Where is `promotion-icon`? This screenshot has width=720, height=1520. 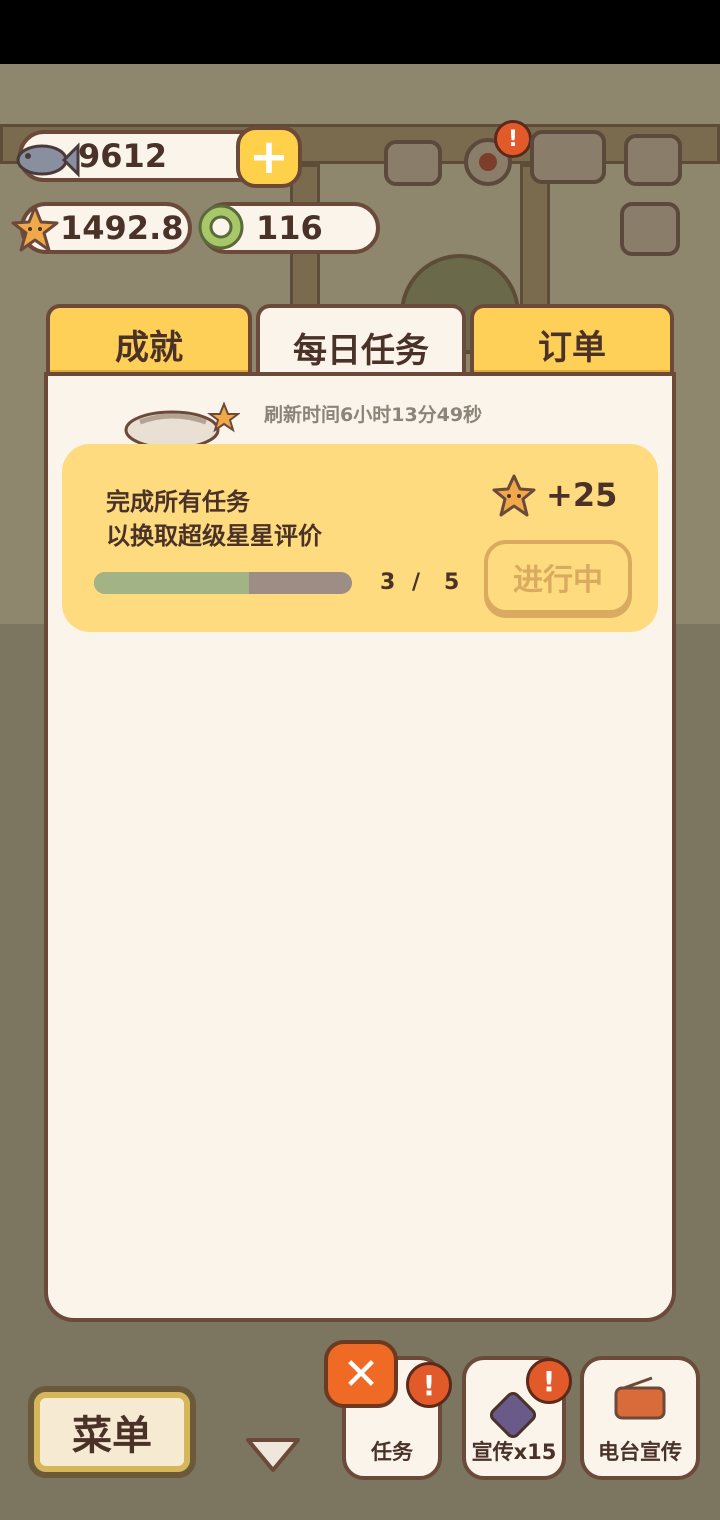 promotion-icon is located at coordinates (513, 1415).